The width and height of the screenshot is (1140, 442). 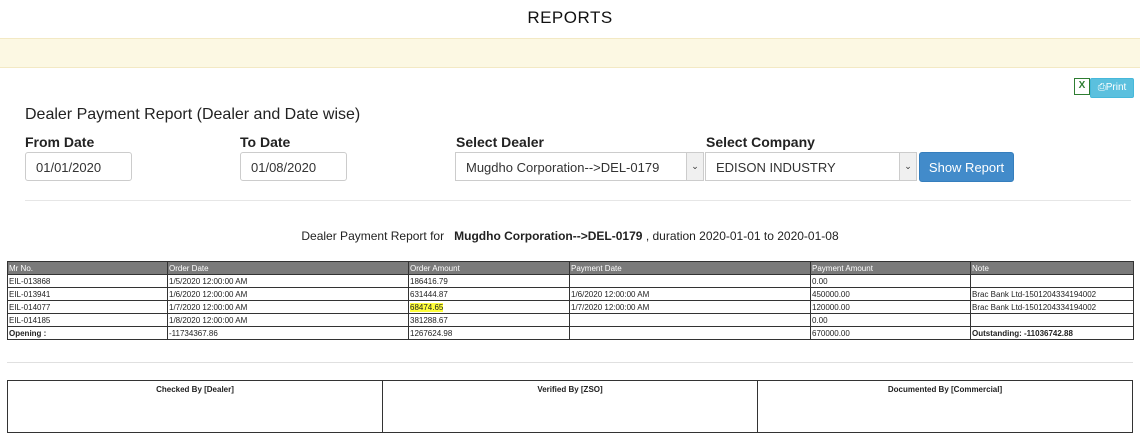 What do you see at coordinates (890, 268) in the screenshot?
I see `column-header: Payment Amount` at bounding box center [890, 268].